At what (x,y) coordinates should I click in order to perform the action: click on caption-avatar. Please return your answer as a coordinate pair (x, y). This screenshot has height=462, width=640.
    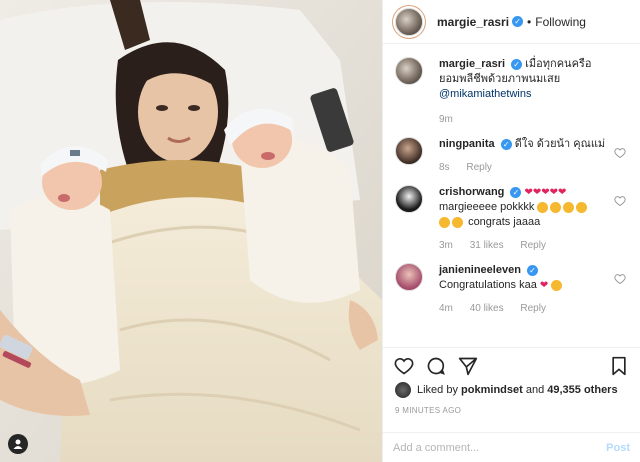
    Looking at the image, I should click on (409, 71).